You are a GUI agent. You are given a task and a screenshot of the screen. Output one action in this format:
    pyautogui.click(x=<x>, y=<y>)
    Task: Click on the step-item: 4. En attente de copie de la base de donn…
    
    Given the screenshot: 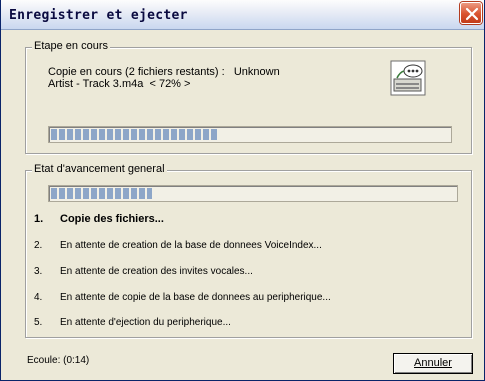 What is the action you would take?
    pyautogui.click(x=182, y=297)
    